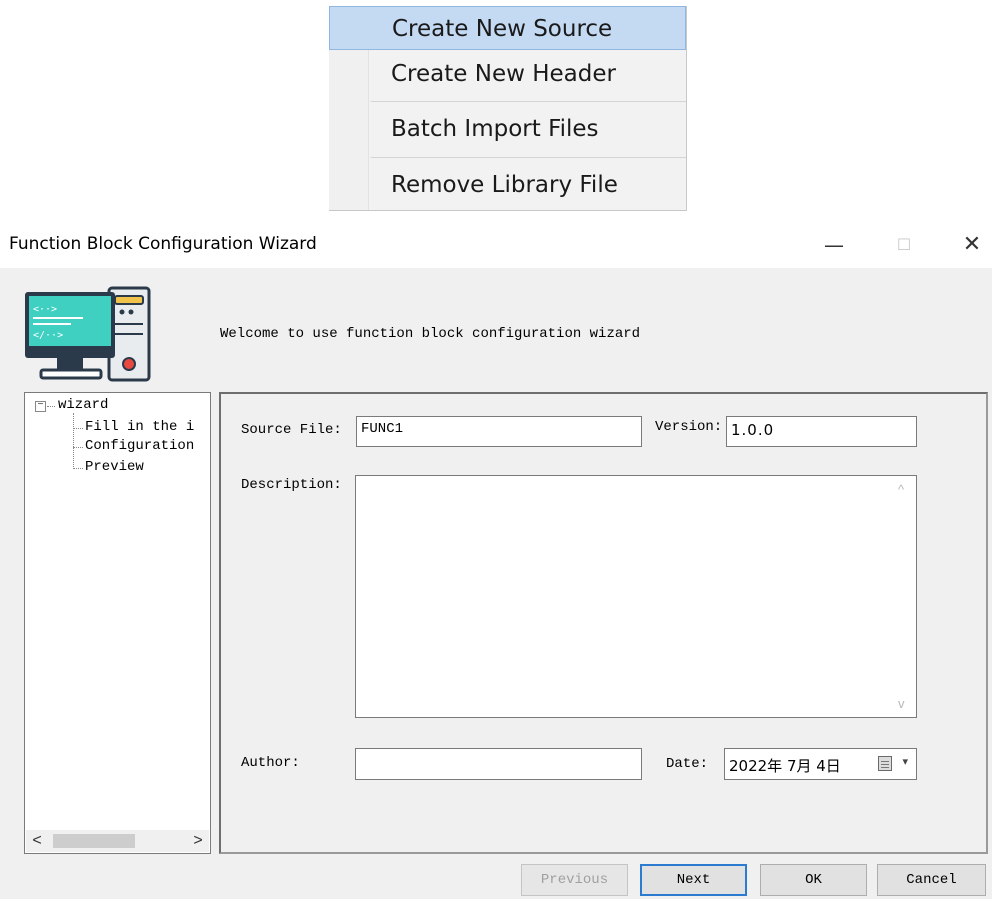 This screenshot has width=992, height=899. Describe the element at coordinates (528, 74) in the screenshot. I see `menu-item-create-new-header: Create New Header` at that location.